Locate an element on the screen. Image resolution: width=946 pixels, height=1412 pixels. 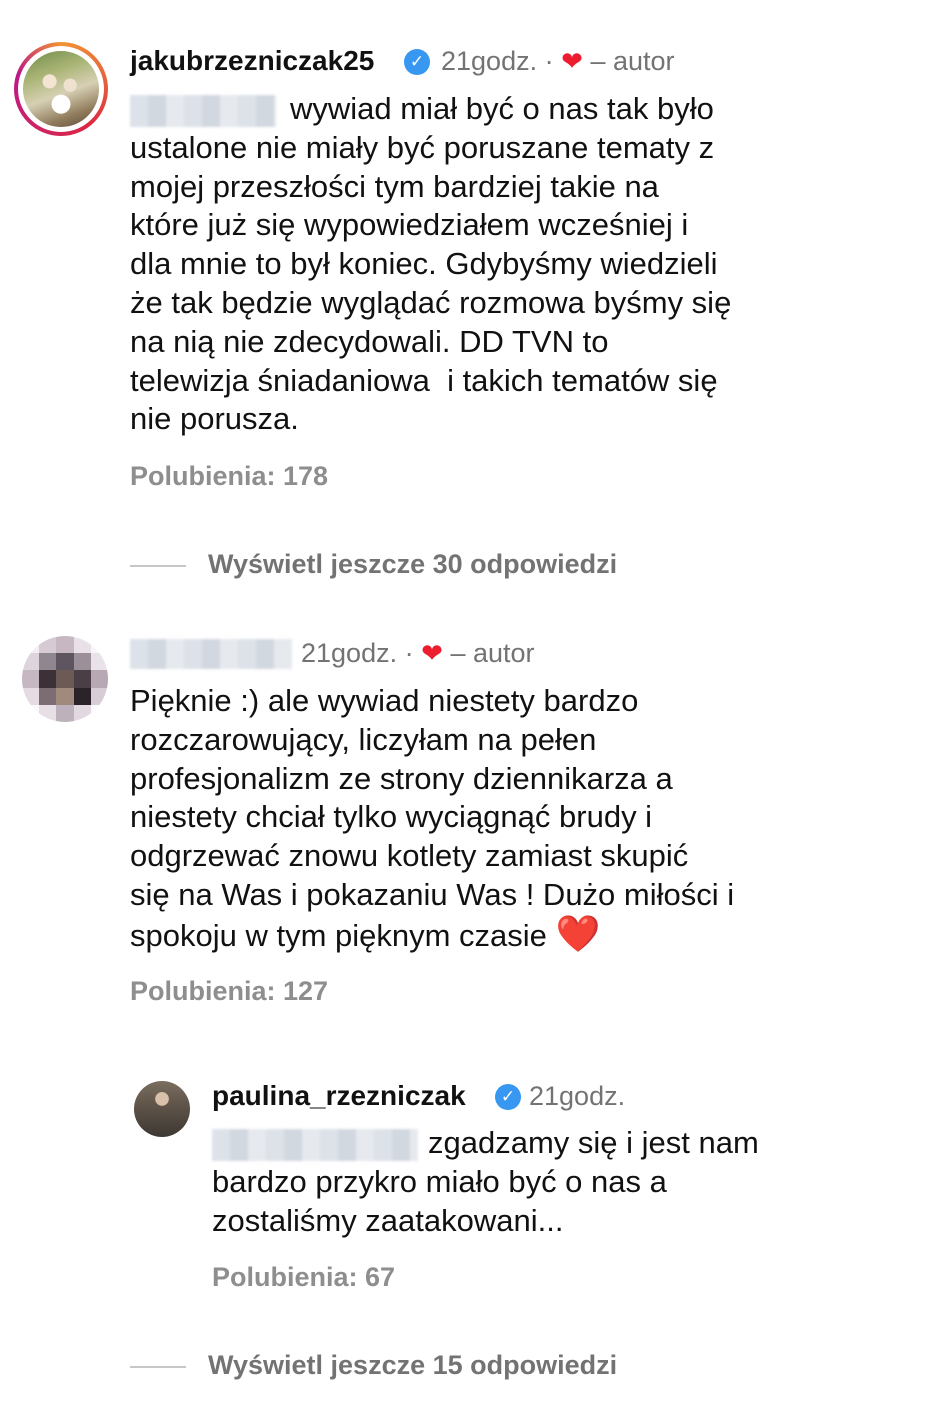
reply-line: bardzo przykro miało być o nas a is located at coordinates (439, 1181).